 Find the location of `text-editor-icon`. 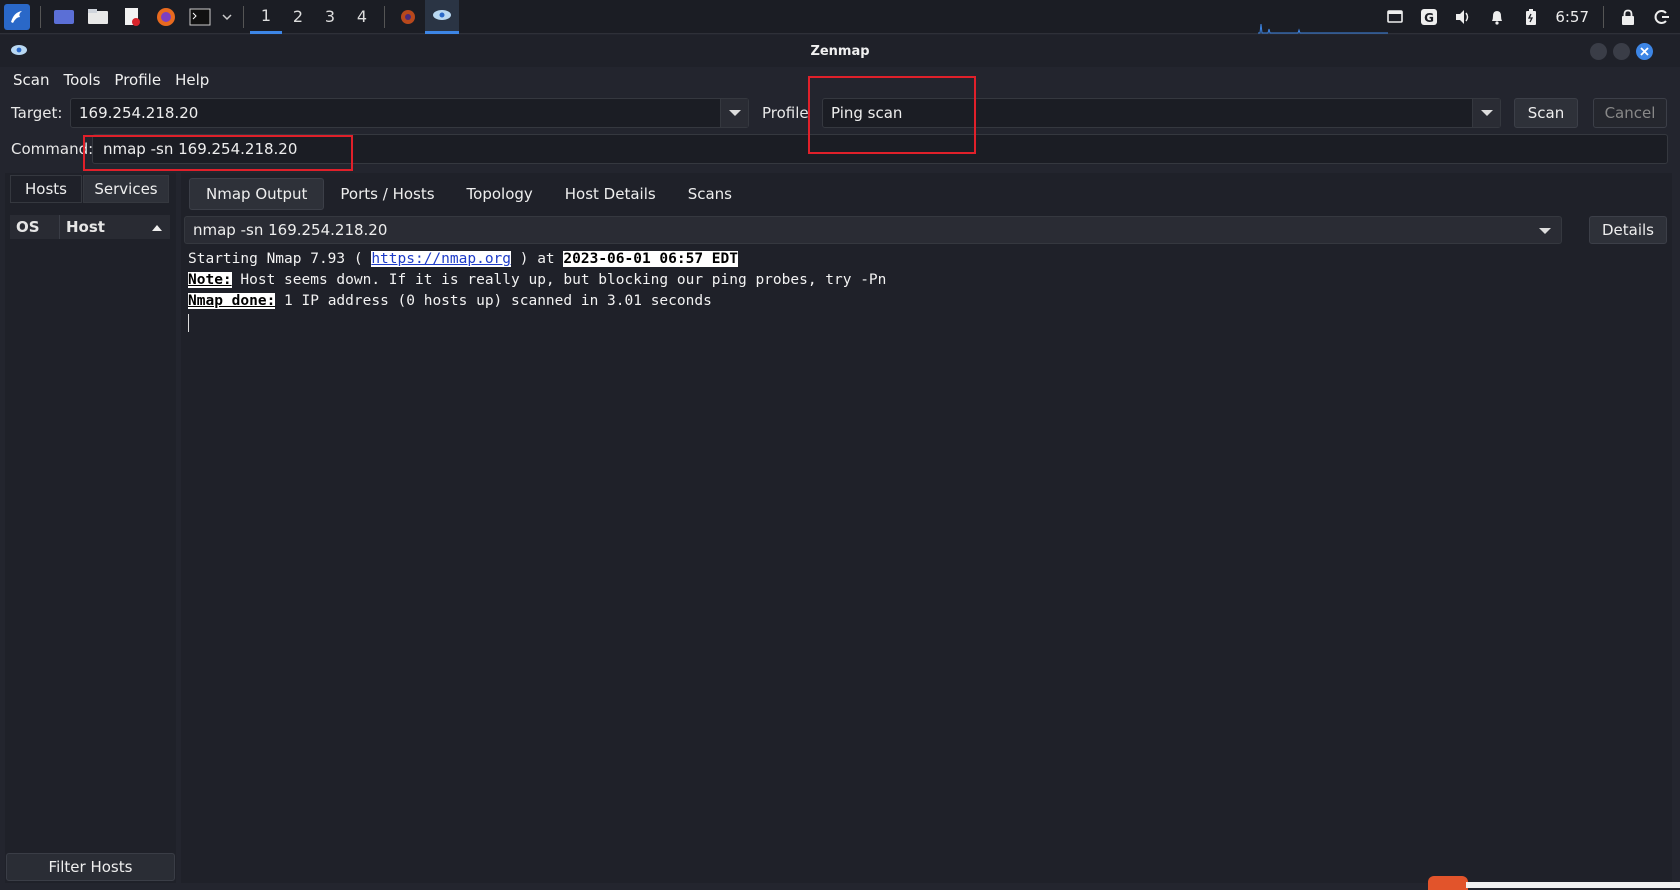

text-editor-icon is located at coordinates (132, 17).